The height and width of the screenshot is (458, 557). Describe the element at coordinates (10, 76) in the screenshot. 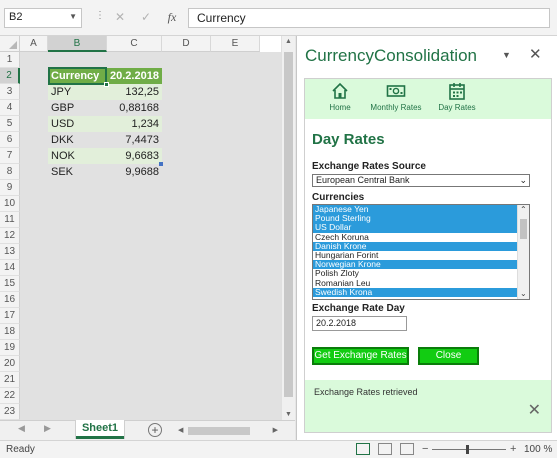

I see `row-header-2: 2` at that location.